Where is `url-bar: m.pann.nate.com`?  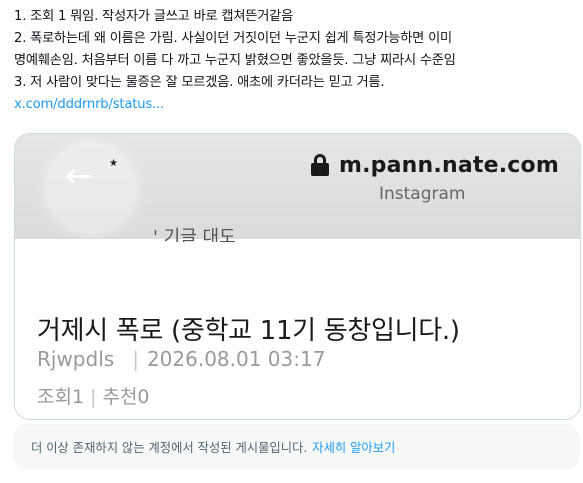 url-bar: m.pann.nate.com is located at coordinates (435, 165).